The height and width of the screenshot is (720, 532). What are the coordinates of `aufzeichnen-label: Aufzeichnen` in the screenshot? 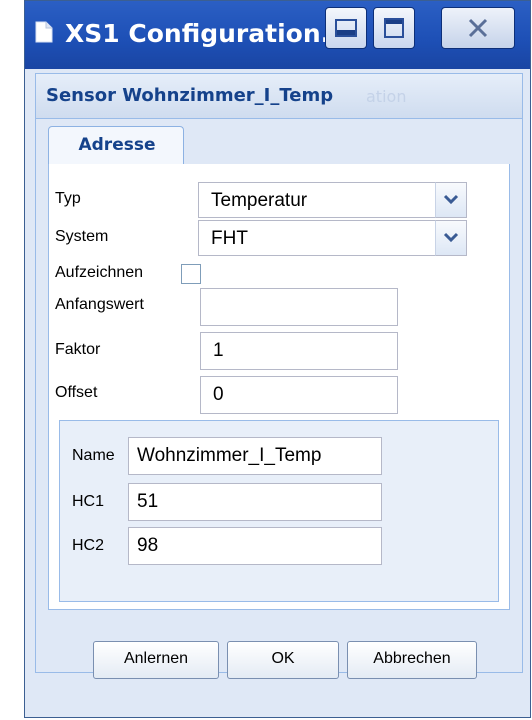 It's located at (99, 272).